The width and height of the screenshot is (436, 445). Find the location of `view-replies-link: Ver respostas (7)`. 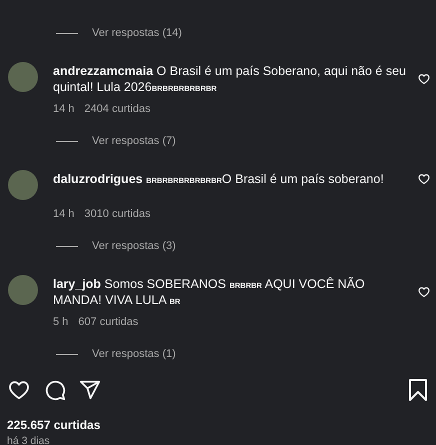

view-replies-link: Ver respostas (7) is located at coordinates (134, 141).